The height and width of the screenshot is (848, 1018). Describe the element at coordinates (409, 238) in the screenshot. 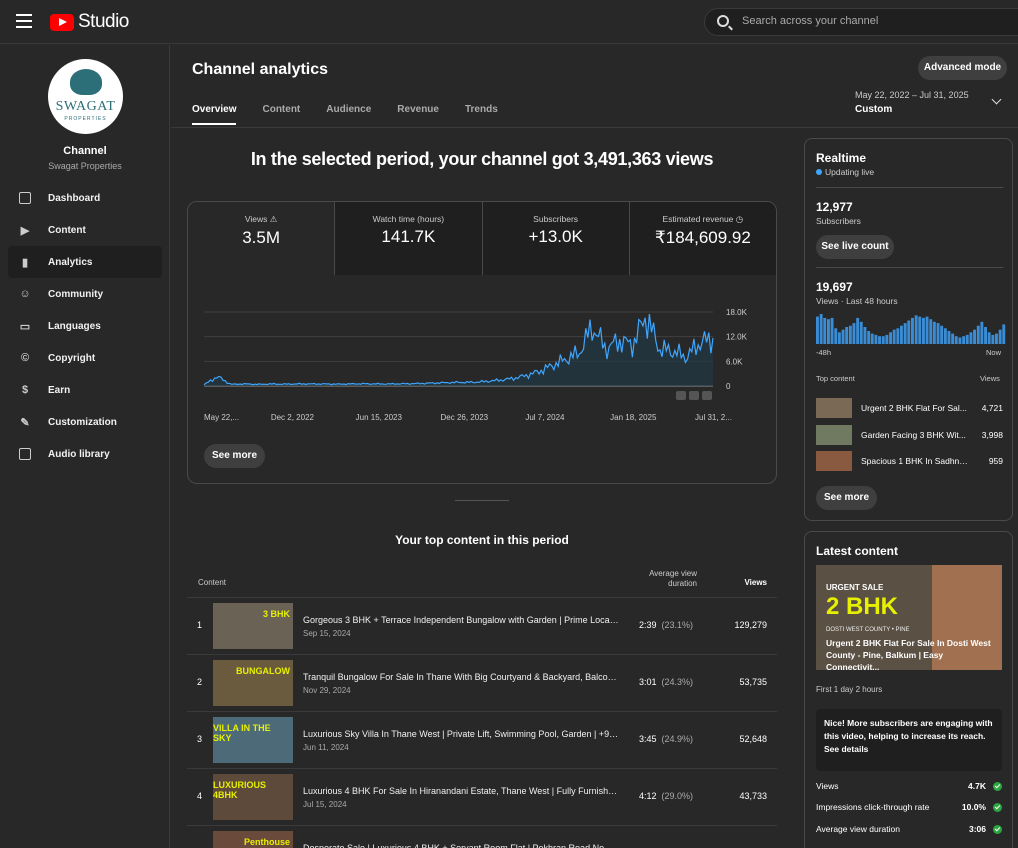

I see `metric-watch-time: Watch time (hours) 141.7K` at that location.